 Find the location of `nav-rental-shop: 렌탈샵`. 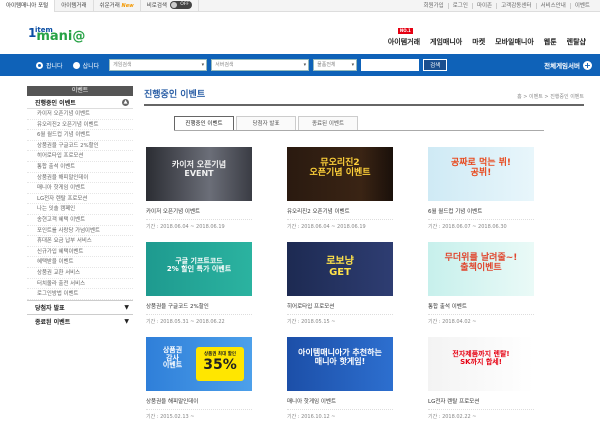

nav-rental-shop: 렌탈샵 is located at coordinates (576, 42).